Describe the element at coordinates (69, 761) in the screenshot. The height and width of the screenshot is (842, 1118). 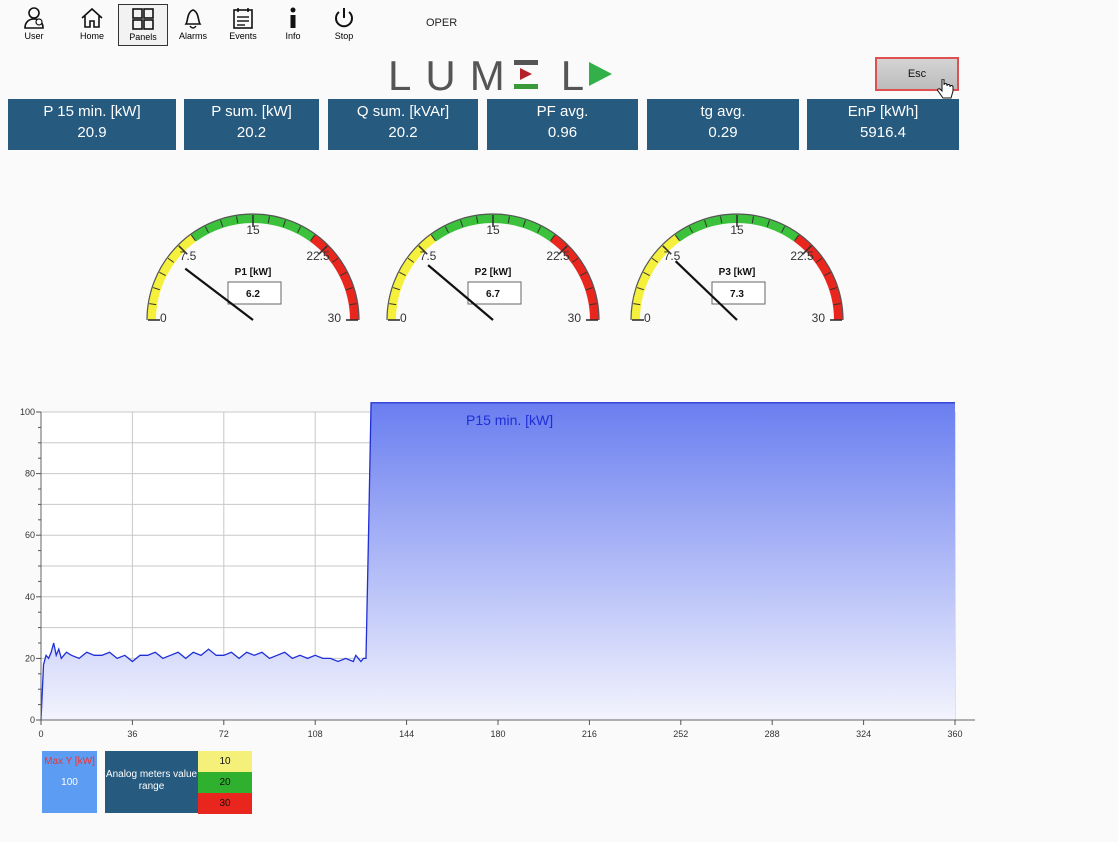
I see `max-y-label: Max Y [kW]` at that location.